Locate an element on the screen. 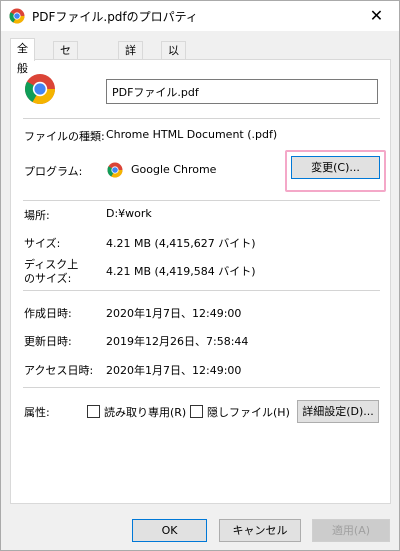 The image size is (400, 551). size-value: 4.21 MB (4,415,627 バイト) is located at coordinates (181, 243).